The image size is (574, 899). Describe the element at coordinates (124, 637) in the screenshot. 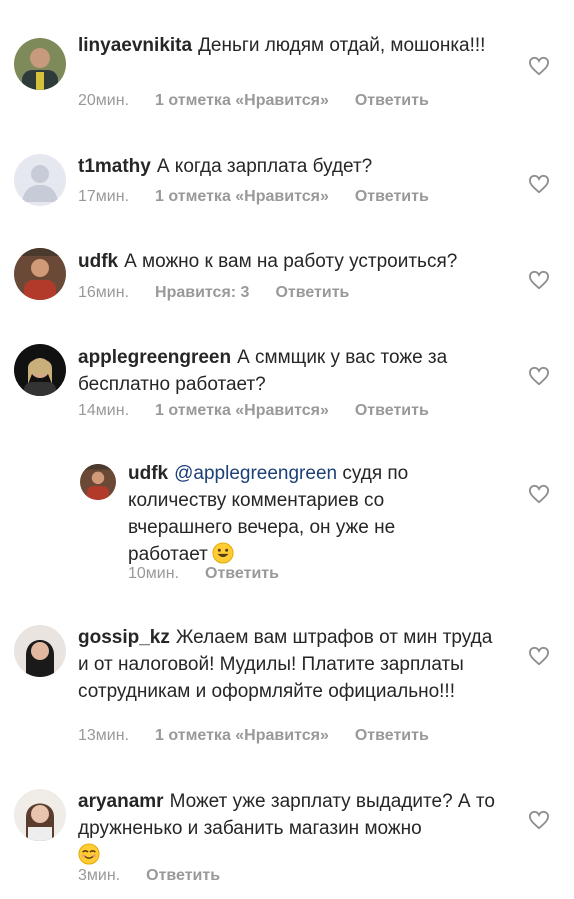

I see `username-link: gossip_kz` at that location.